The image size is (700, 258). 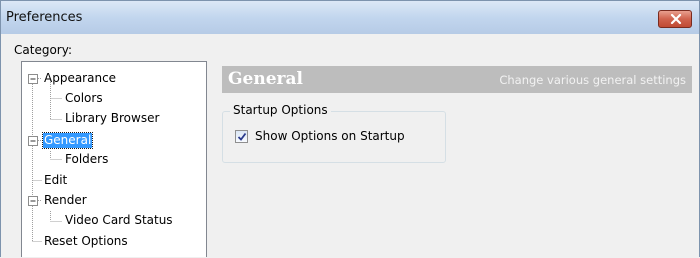 What do you see at coordinates (86, 241) in the screenshot?
I see `tree-item-reset-options: Reset Options` at bounding box center [86, 241].